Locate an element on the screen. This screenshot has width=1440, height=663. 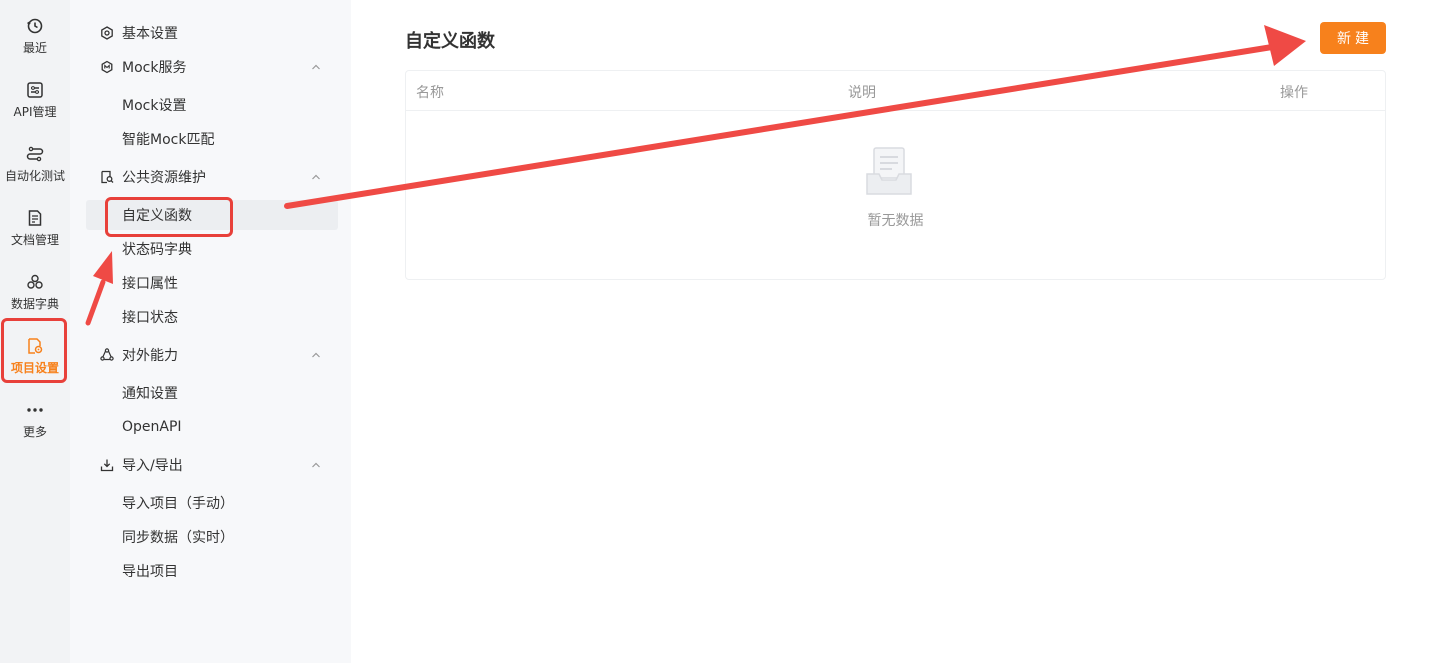
more-icon is located at coordinates (35, 410).